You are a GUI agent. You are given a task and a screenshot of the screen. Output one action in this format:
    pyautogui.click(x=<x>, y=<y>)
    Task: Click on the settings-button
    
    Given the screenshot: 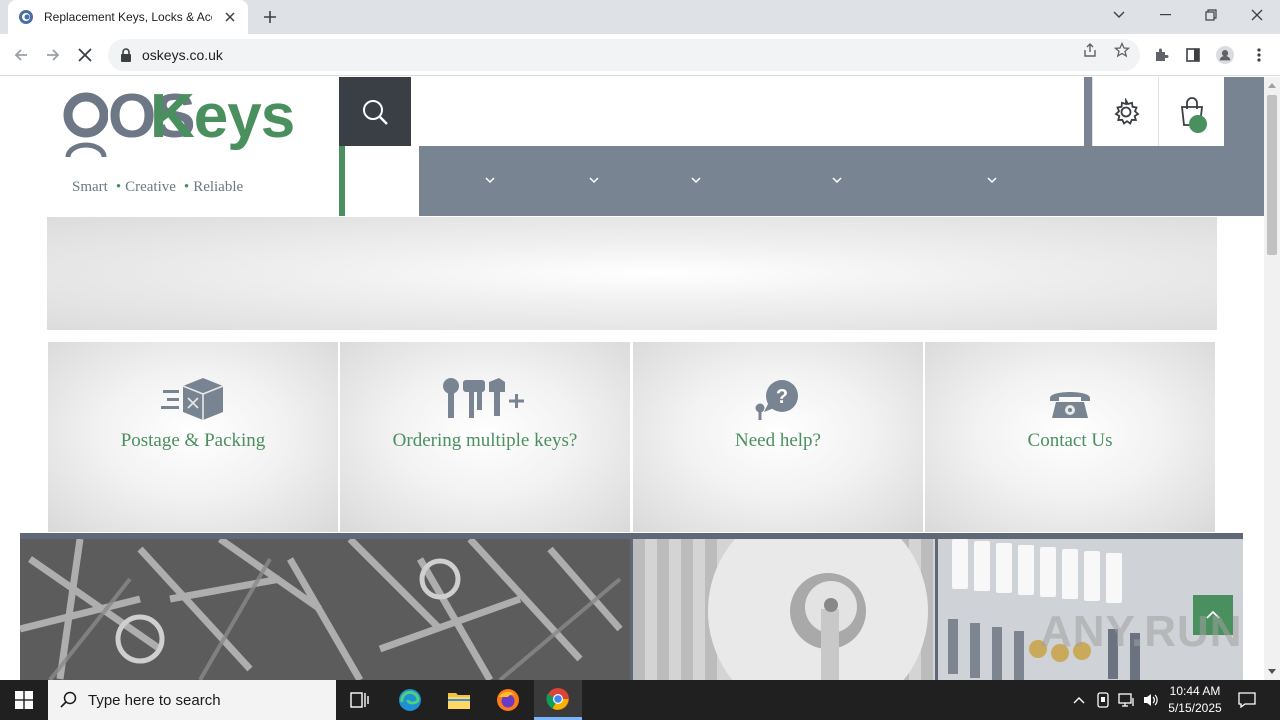 What is the action you would take?
    pyautogui.click(x=1125, y=111)
    